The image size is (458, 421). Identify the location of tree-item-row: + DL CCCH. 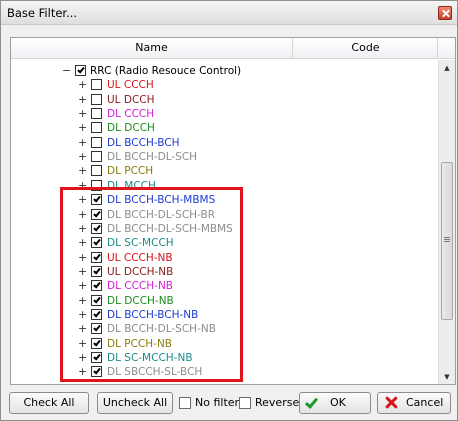
(225, 114).